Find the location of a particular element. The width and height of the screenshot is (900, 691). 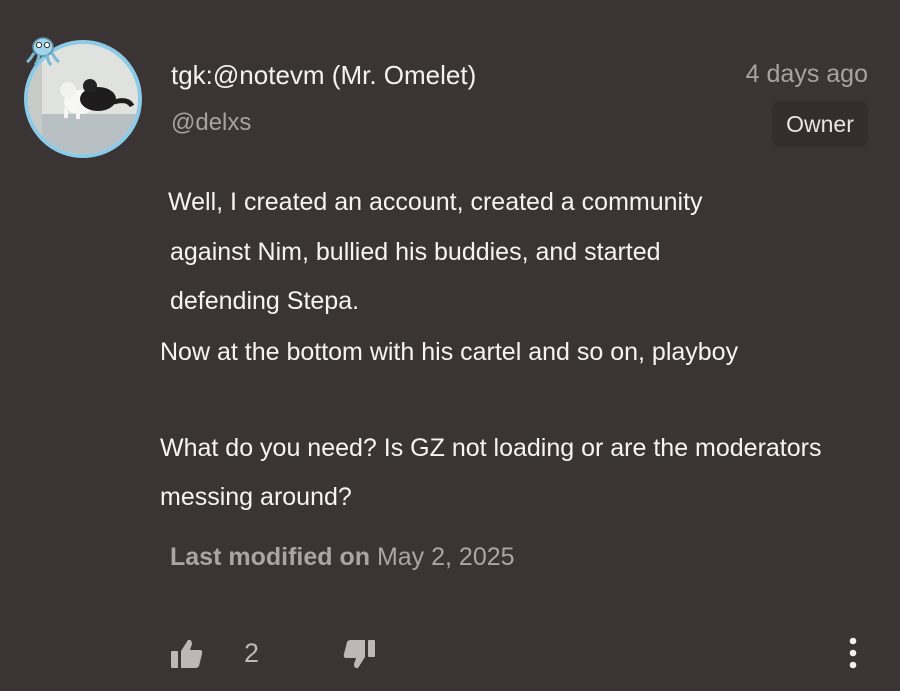

like-count: 2 is located at coordinates (252, 653).